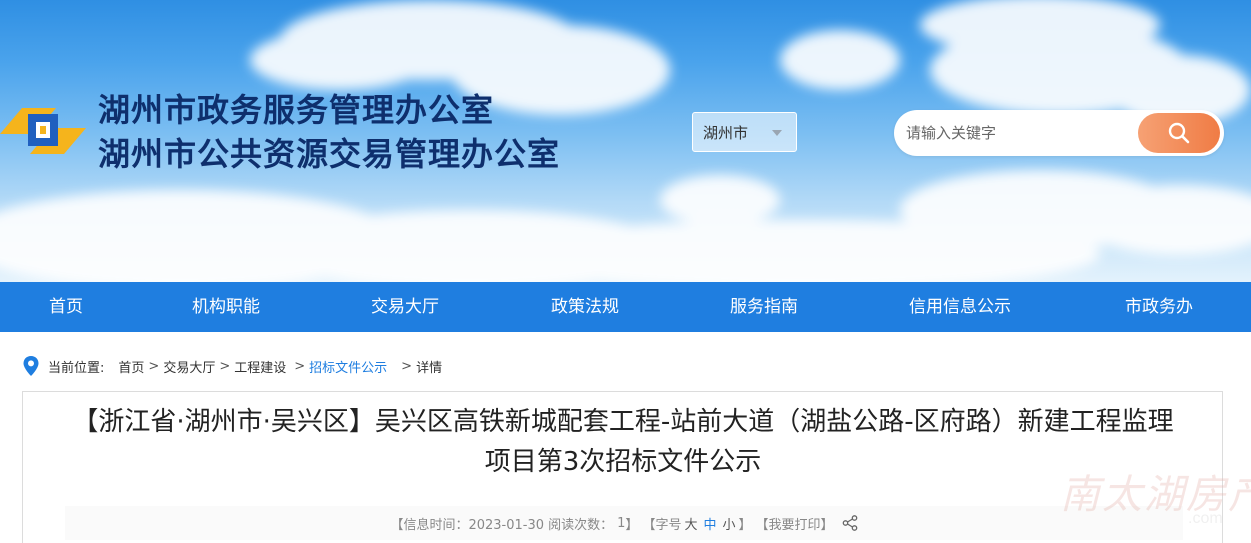 The image size is (1251, 543). I want to click on search-button, so click(1179, 133).